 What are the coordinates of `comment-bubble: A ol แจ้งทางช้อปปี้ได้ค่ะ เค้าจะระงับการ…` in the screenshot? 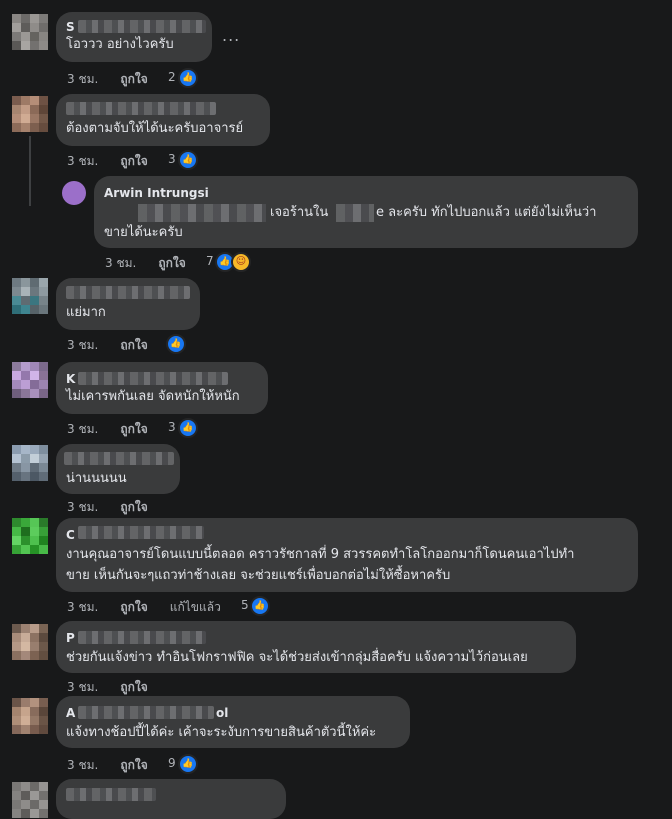 It's located at (233, 722).